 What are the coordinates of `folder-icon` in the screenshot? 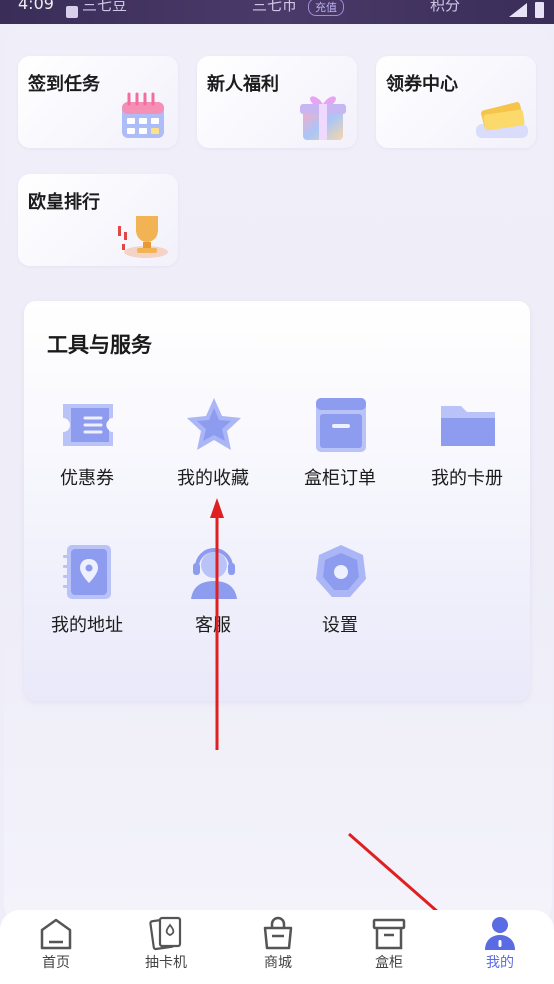 It's located at (468, 426).